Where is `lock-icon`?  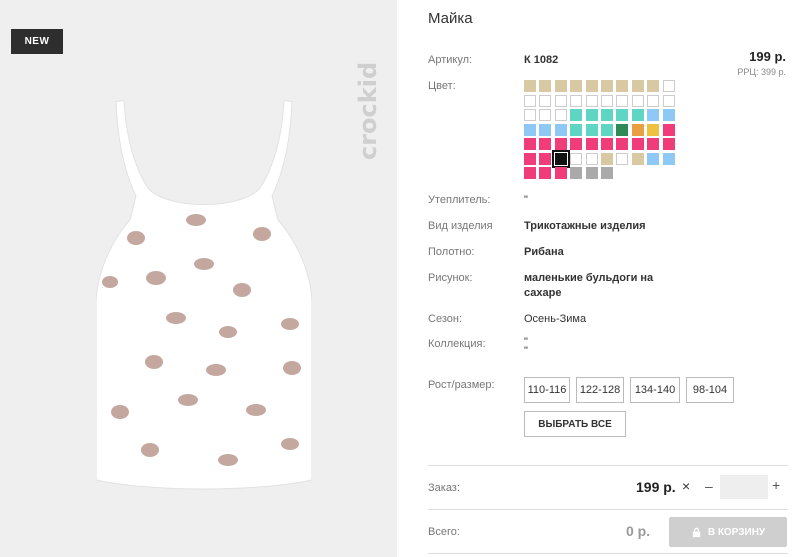
lock-icon is located at coordinates (696, 532).